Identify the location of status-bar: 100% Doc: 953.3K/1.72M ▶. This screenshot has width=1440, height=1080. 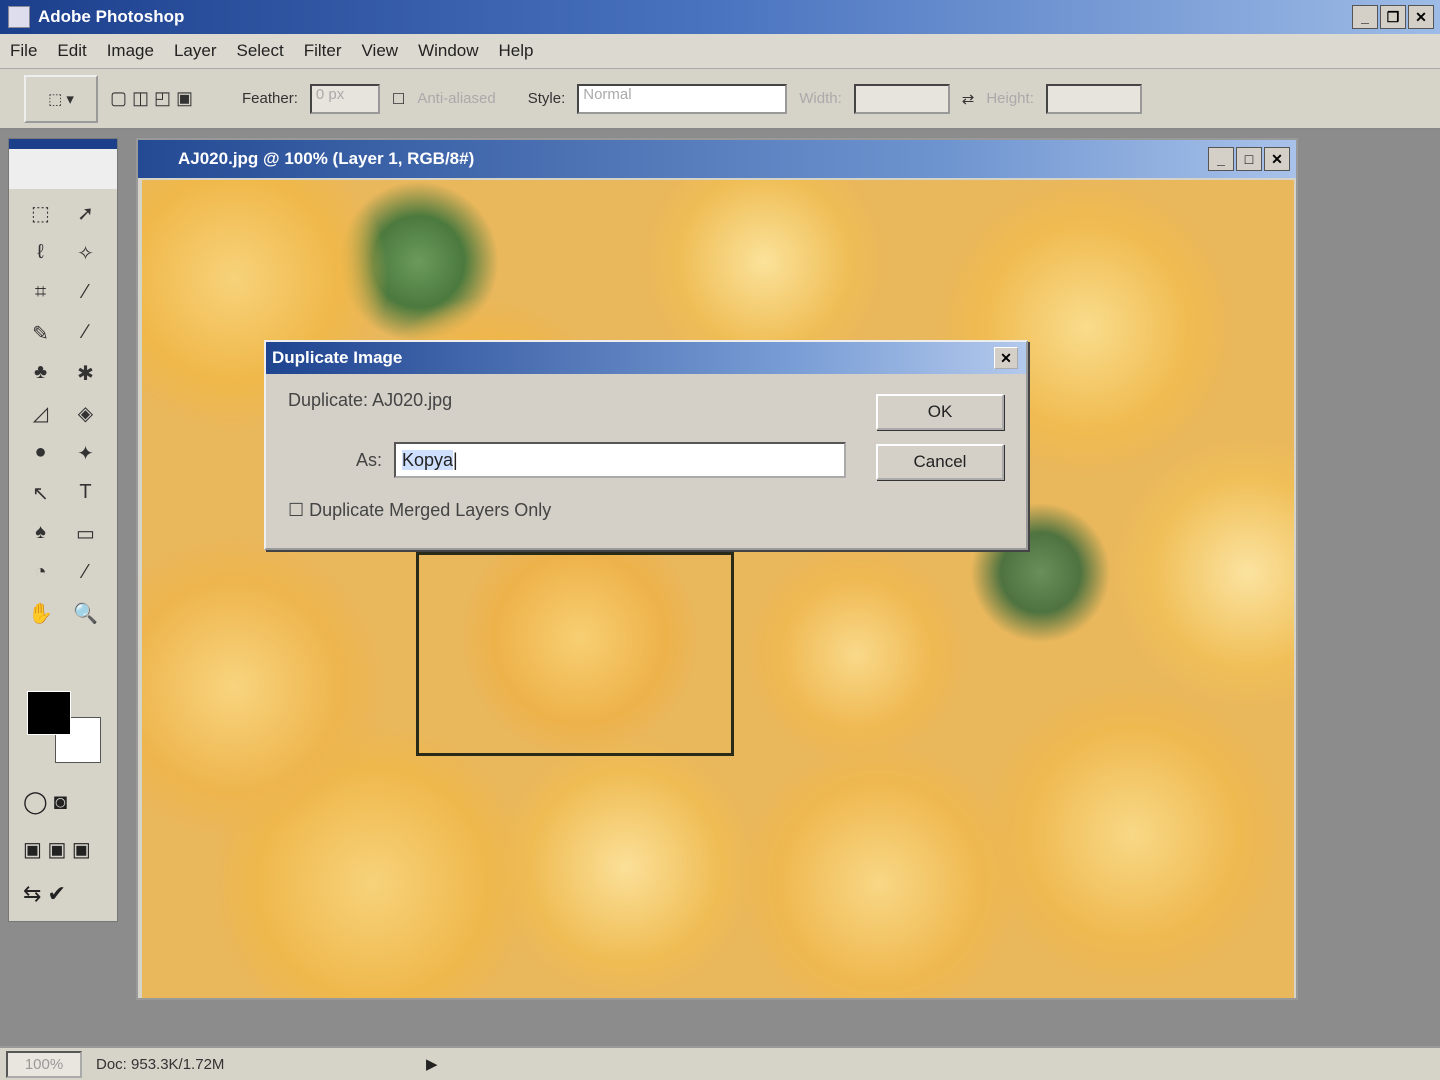
(720, 1063).